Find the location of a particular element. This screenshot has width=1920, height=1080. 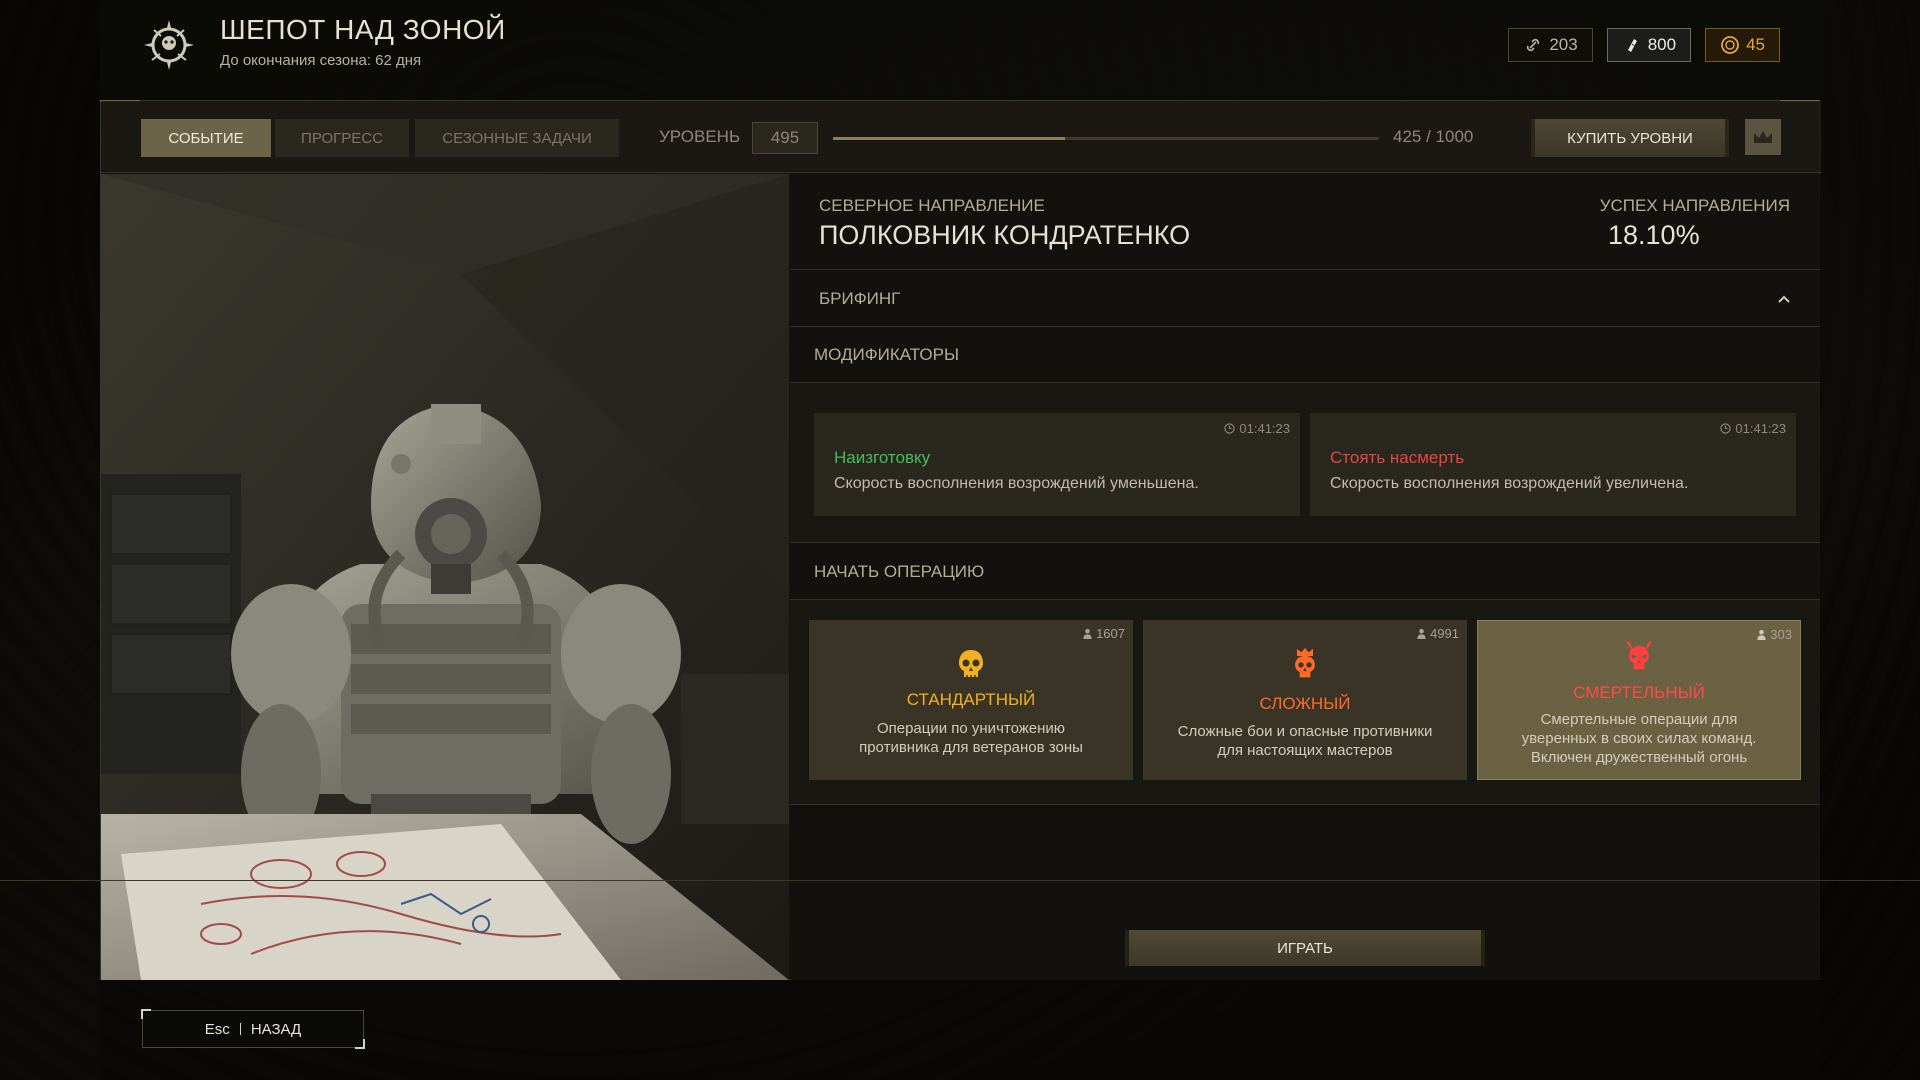

skull-icon is located at coordinates (971, 664).